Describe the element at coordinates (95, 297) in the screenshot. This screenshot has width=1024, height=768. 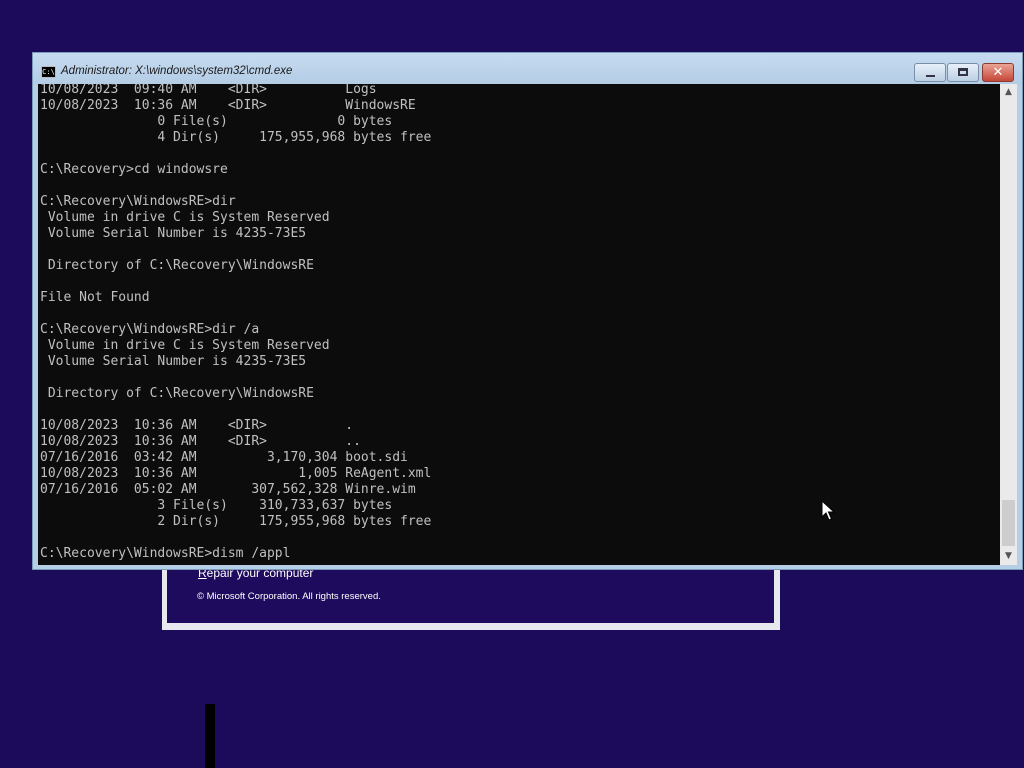
I see `console-line: File Not Found` at that location.